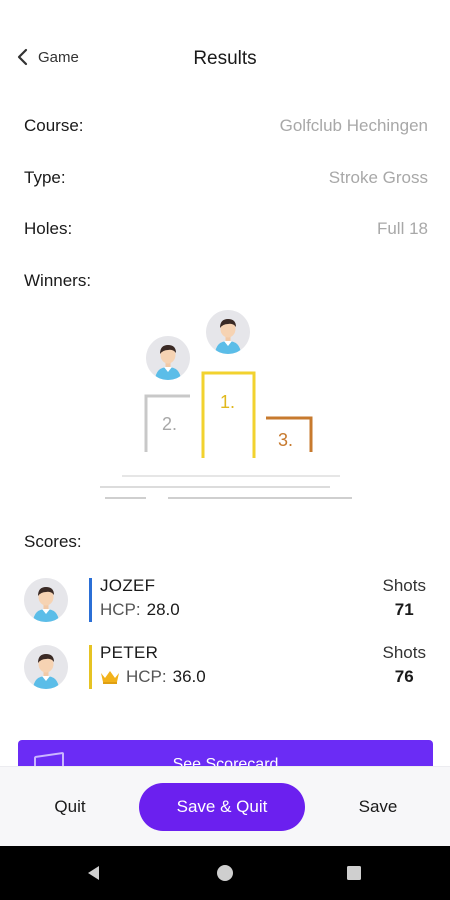 The height and width of the screenshot is (900, 450). Describe the element at coordinates (54, 125) in the screenshot. I see `course-label: Course:` at that location.